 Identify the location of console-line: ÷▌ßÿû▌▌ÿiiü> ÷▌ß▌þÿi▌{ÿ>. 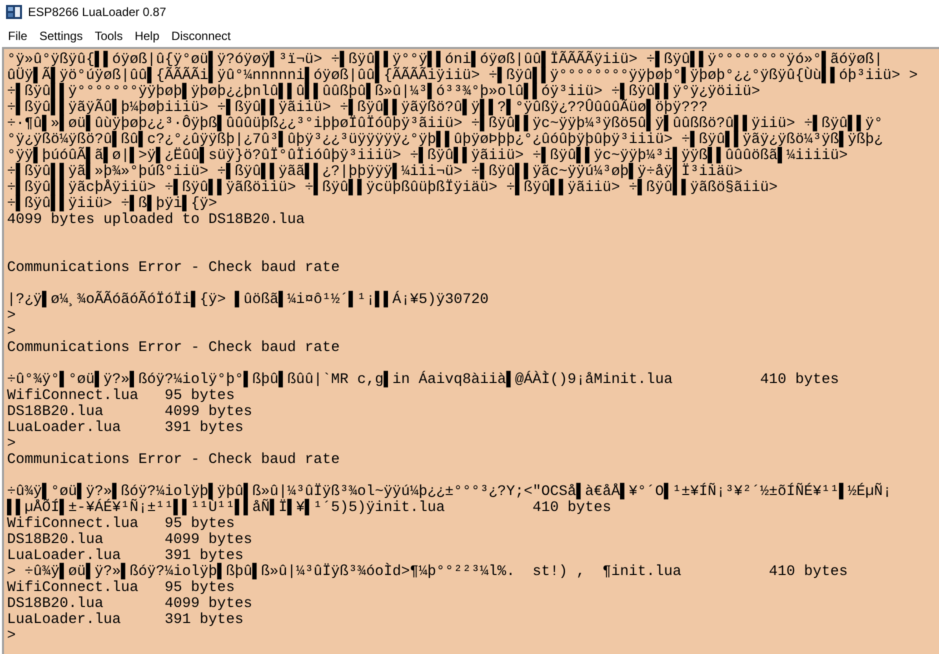
(112, 204).